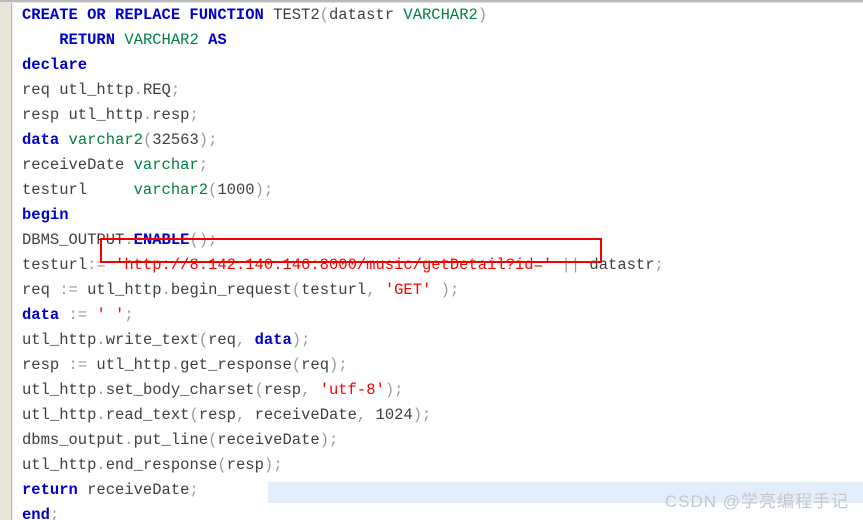  What do you see at coordinates (166, 165) in the screenshot?
I see `code-token: varchar` at bounding box center [166, 165].